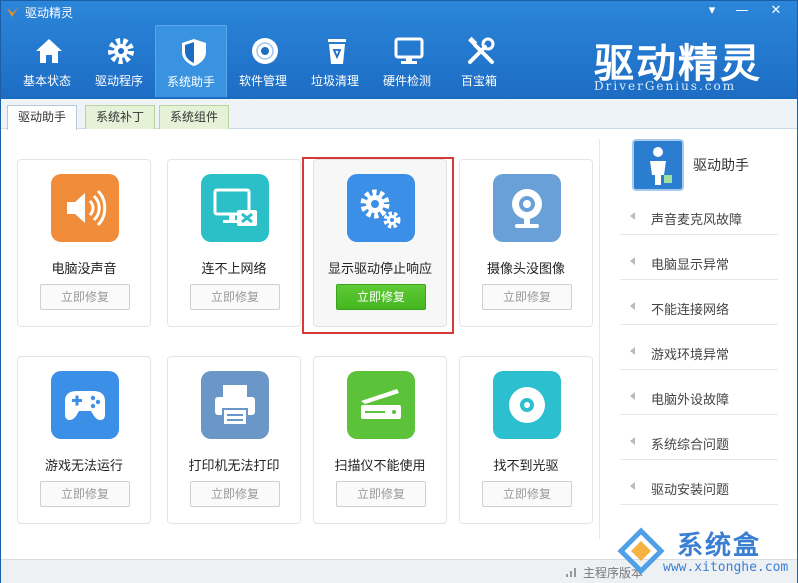 This screenshot has height=583, width=798. Describe the element at coordinates (84, 269) in the screenshot. I see `card-title: 电脑没声音` at that location.